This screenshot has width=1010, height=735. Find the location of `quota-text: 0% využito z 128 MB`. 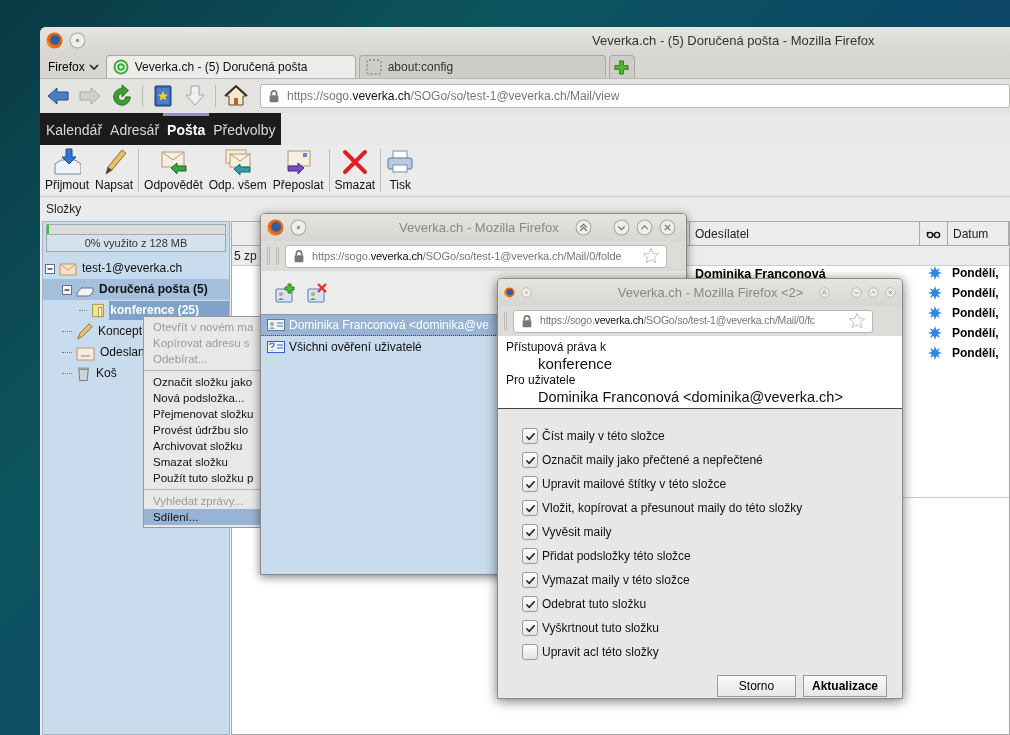

quota-text: 0% využito z 128 MB is located at coordinates (136, 243).